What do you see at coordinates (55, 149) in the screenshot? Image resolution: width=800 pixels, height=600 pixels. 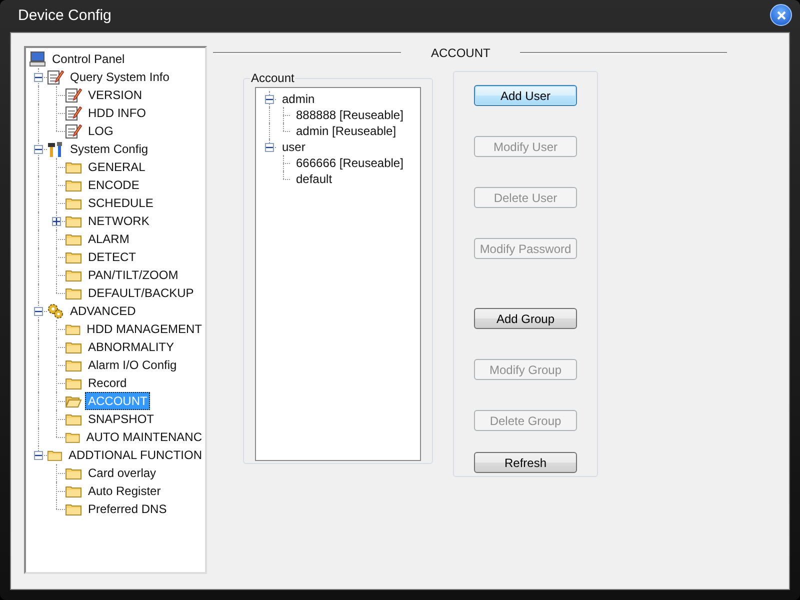 I see `tools-icon` at bounding box center [55, 149].